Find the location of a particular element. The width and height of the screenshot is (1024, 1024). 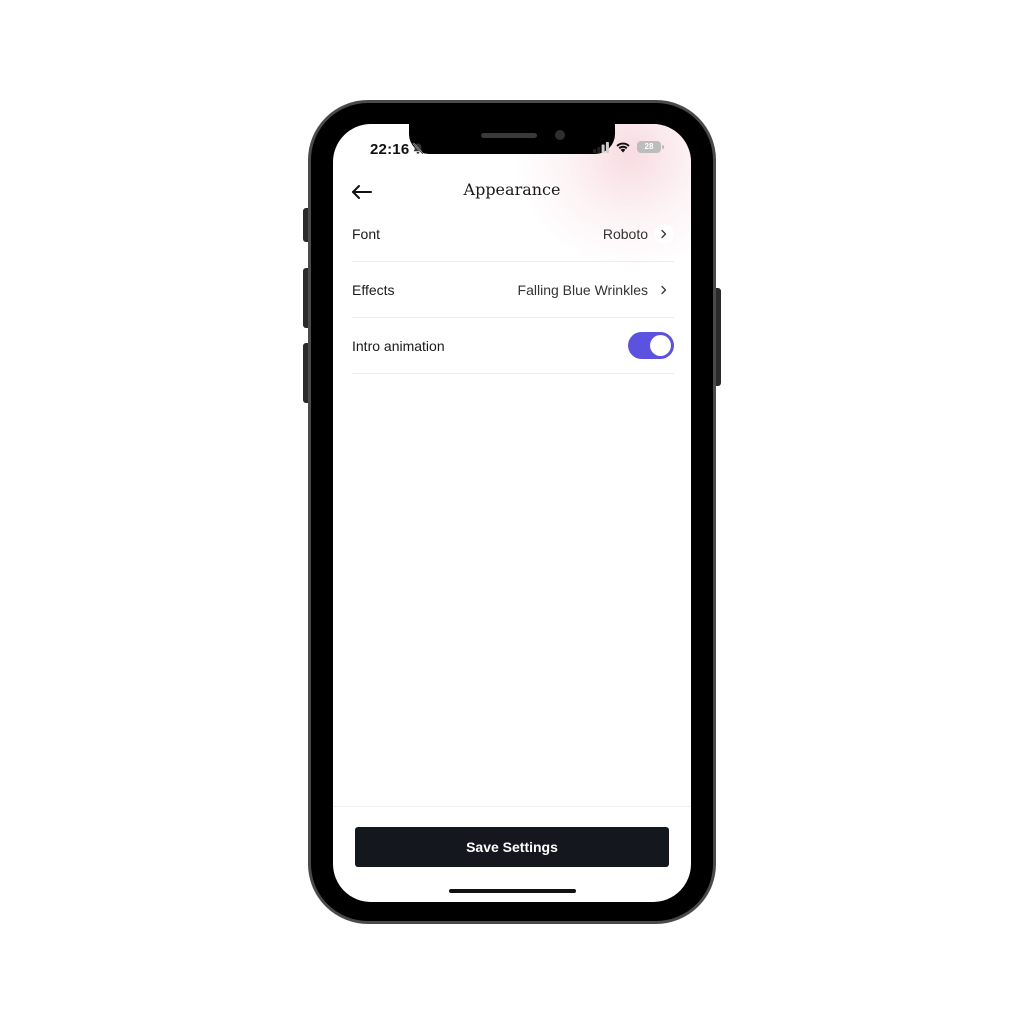

effects-value: Falling Blue Wrinkles is located at coordinates (582, 289).